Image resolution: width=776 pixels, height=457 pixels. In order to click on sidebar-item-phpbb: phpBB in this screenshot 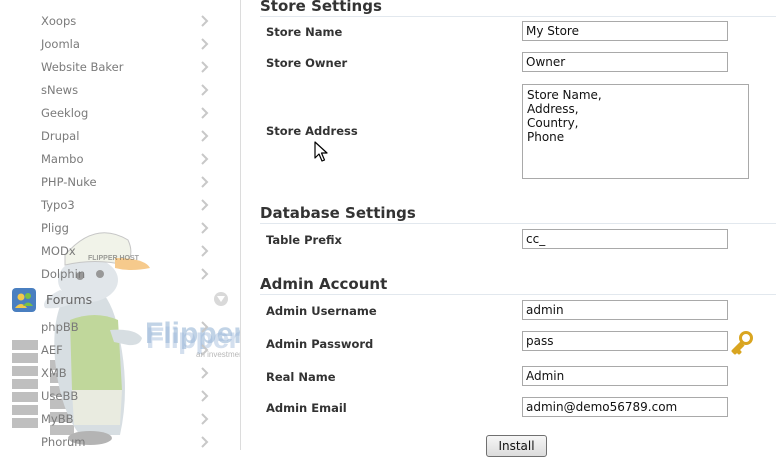, I will do `click(125, 327)`.